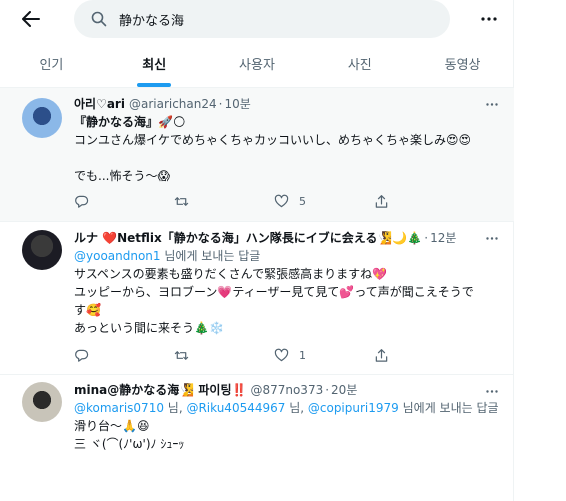 The height and width of the screenshot is (501, 566). Describe the element at coordinates (302, 201) in the screenshot. I see `like-count: 5` at that location.